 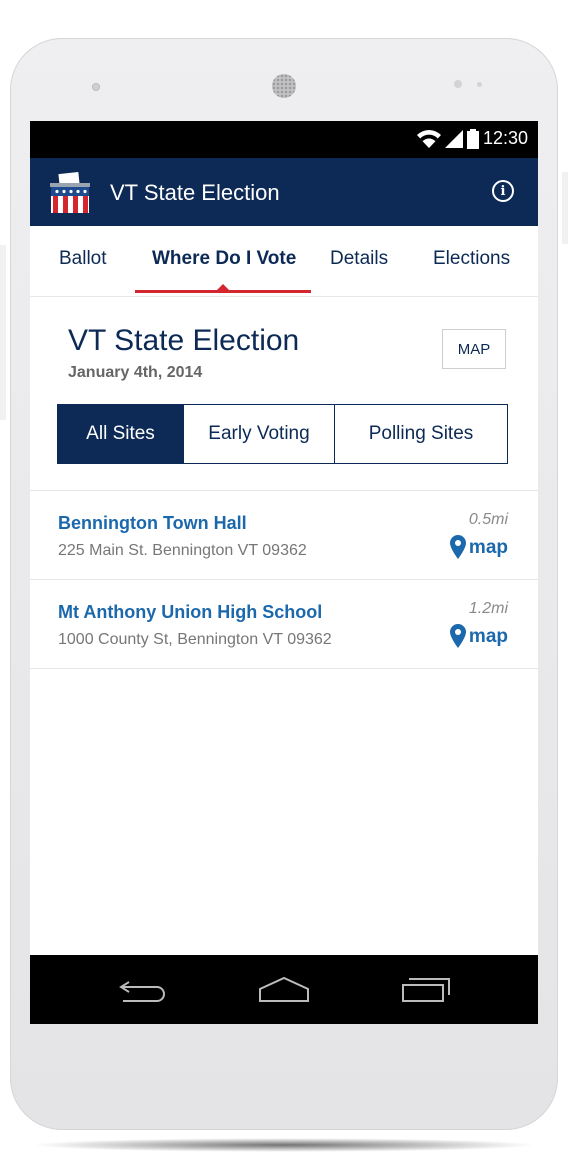 What do you see at coordinates (565, 208) in the screenshot?
I see `side-panel-right` at bounding box center [565, 208].